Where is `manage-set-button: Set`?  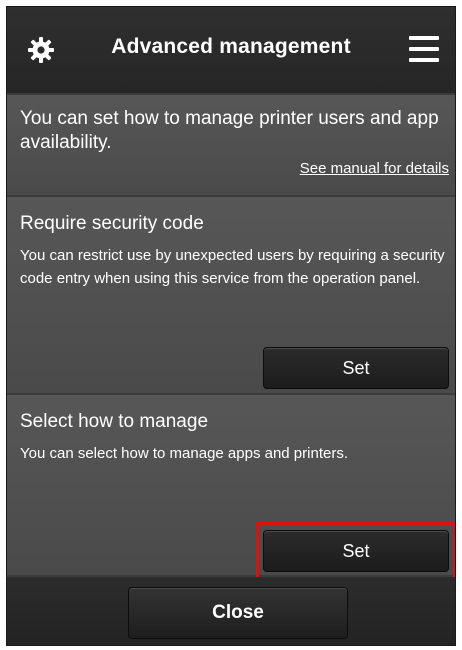
manage-set-button: Set is located at coordinates (356, 551).